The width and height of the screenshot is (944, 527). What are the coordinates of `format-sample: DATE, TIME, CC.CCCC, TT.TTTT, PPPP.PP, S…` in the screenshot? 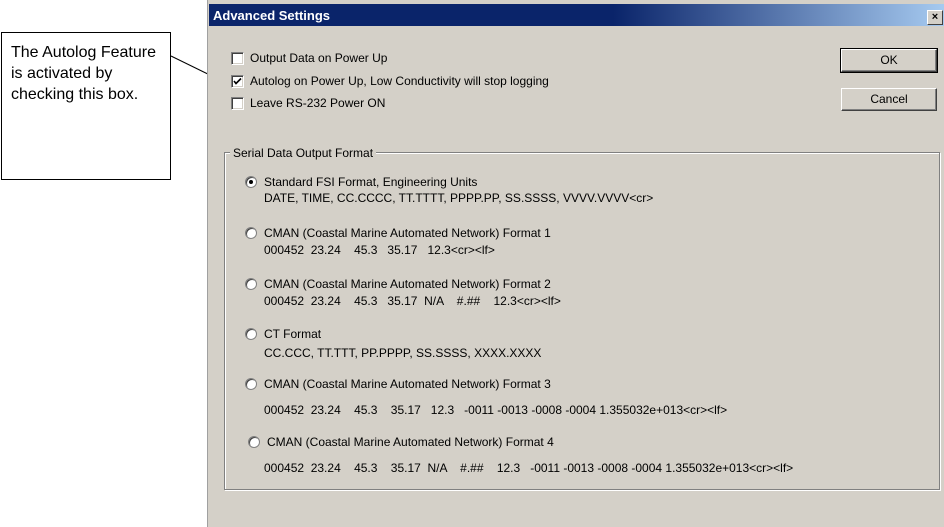 It's located at (459, 198).